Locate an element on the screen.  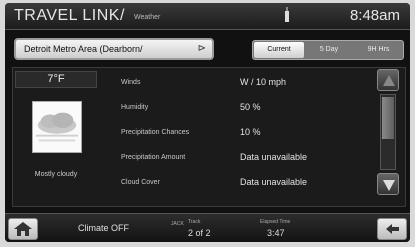
detail-label: Humidity is located at coordinates (135, 107).